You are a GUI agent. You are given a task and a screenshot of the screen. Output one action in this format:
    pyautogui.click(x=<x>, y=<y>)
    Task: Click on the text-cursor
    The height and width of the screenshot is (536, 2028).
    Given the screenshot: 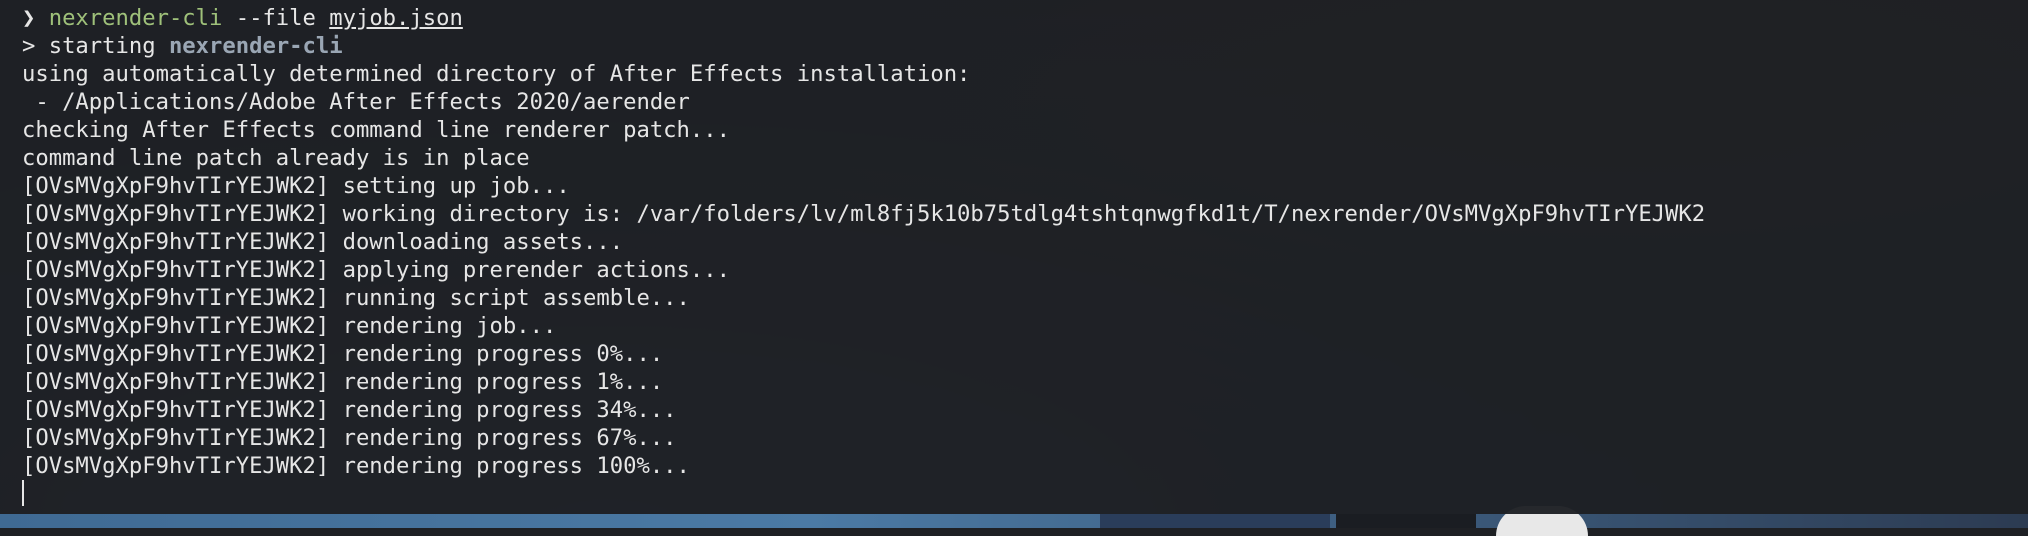 What is the action you would take?
    pyautogui.click(x=23, y=493)
    